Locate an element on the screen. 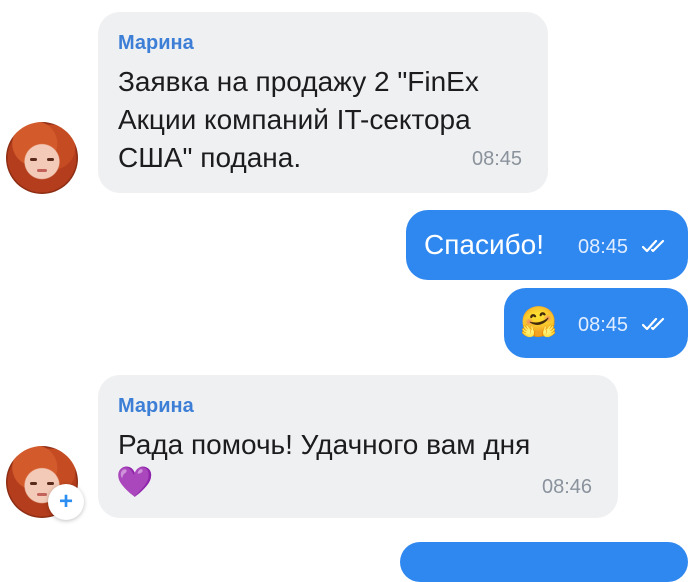  add-contact-badge: + is located at coordinates (66, 502).